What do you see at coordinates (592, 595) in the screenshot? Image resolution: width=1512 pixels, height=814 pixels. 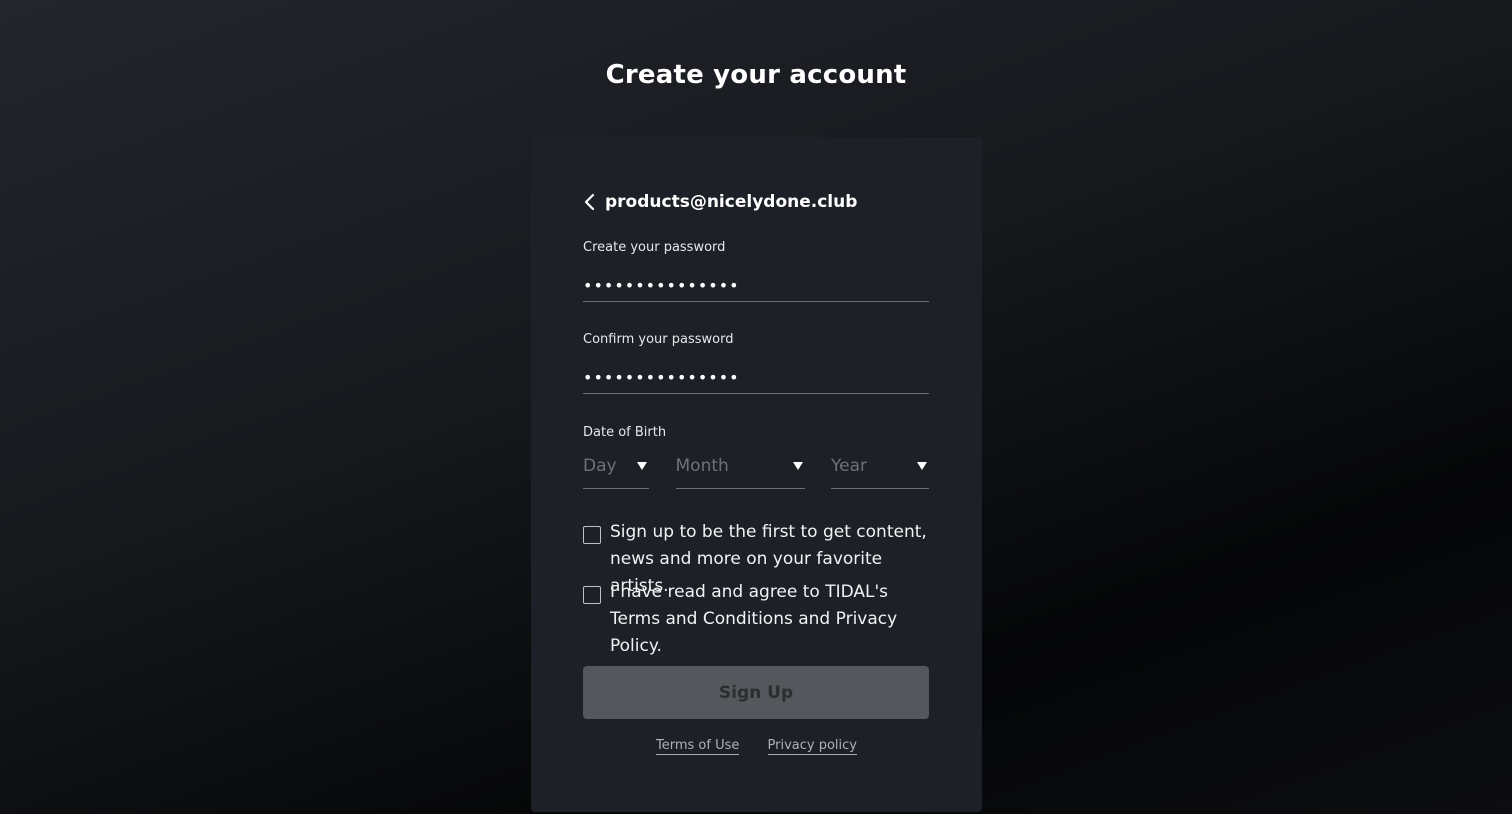 I see `terms-consent-checkbox` at bounding box center [592, 595].